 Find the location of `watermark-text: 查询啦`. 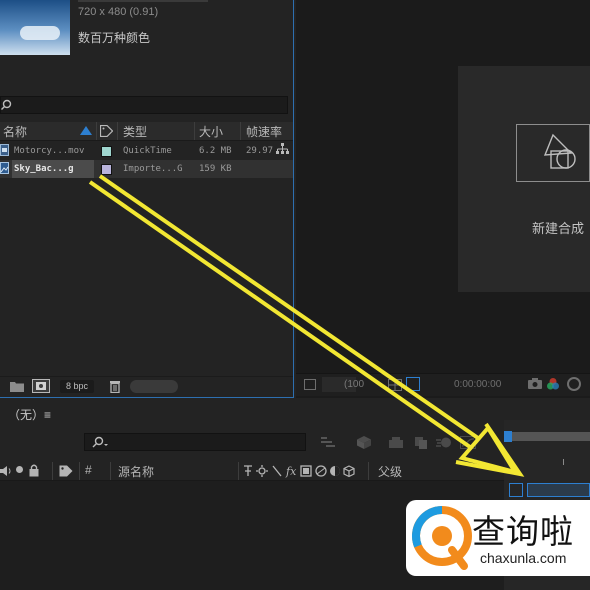

watermark-text: 查询啦 is located at coordinates (523, 531).